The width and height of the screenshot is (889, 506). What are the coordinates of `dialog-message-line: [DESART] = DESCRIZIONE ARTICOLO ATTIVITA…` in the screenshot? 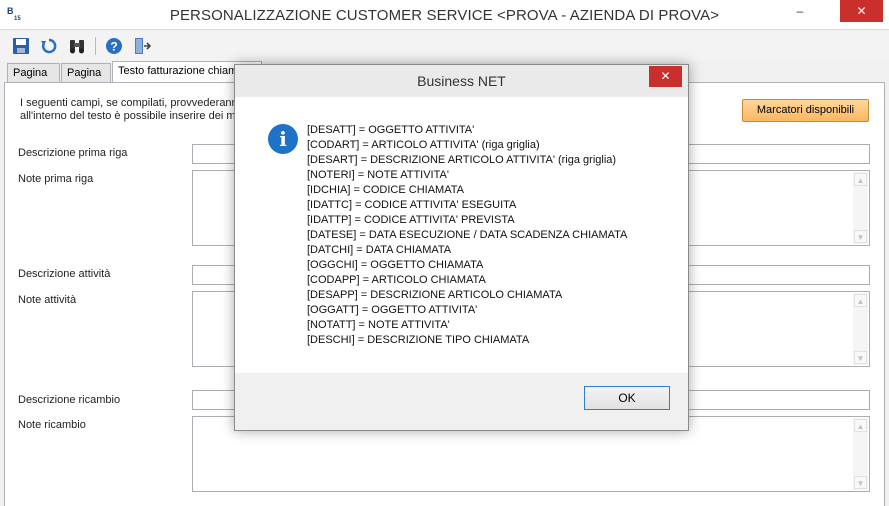 It's located at (462, 160).